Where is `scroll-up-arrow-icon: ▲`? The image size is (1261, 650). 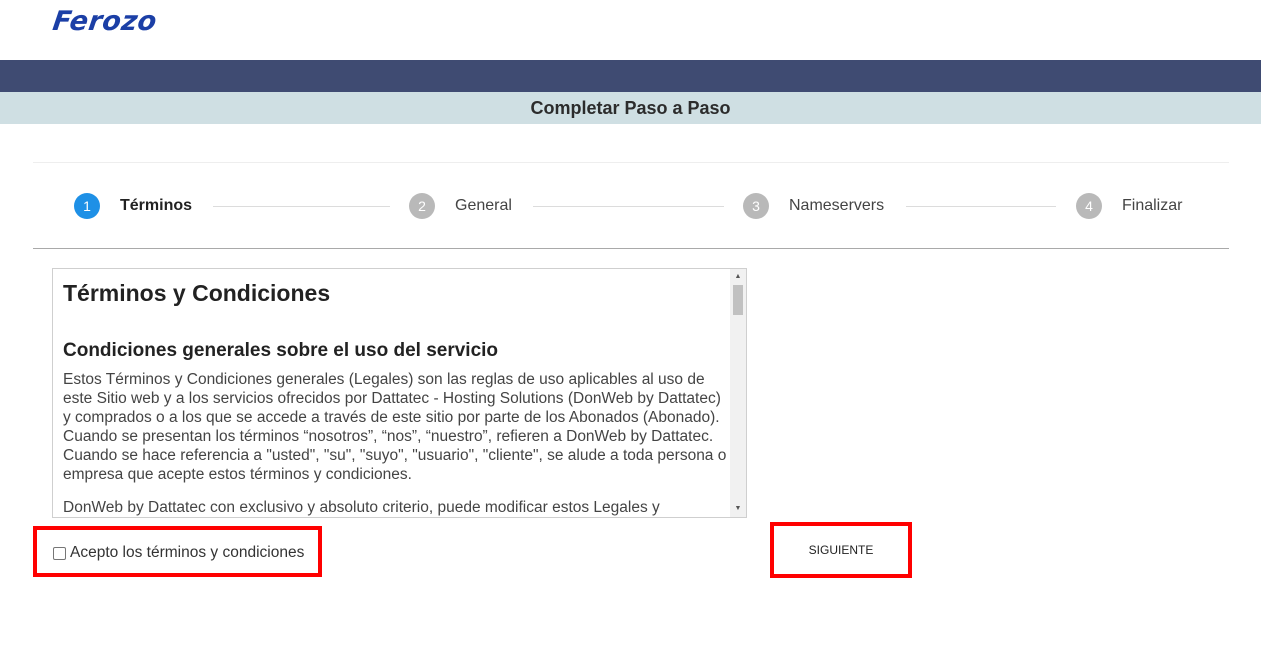 scroll-up-arrow-icon: ▲ is located at coordinates (738, 277).